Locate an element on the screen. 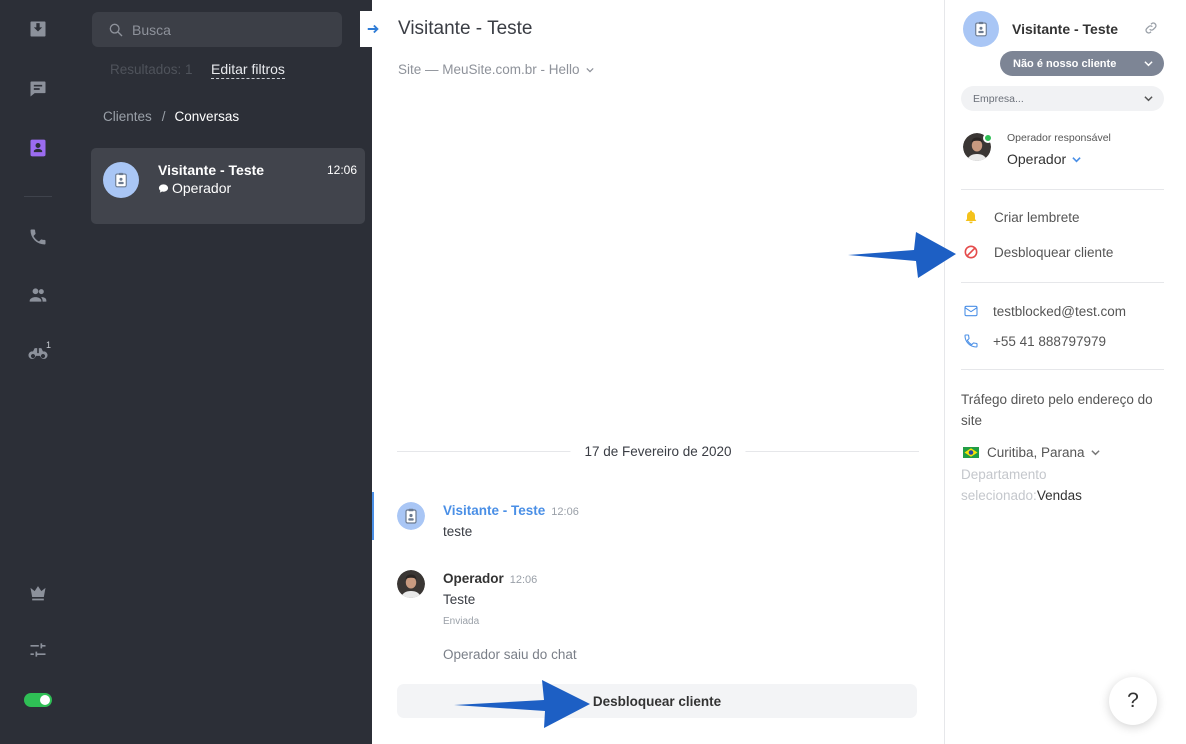 The width and height of the screenshot is (1186, 744). operator-dropdown: Operador is located at coordinates (1044, 159).